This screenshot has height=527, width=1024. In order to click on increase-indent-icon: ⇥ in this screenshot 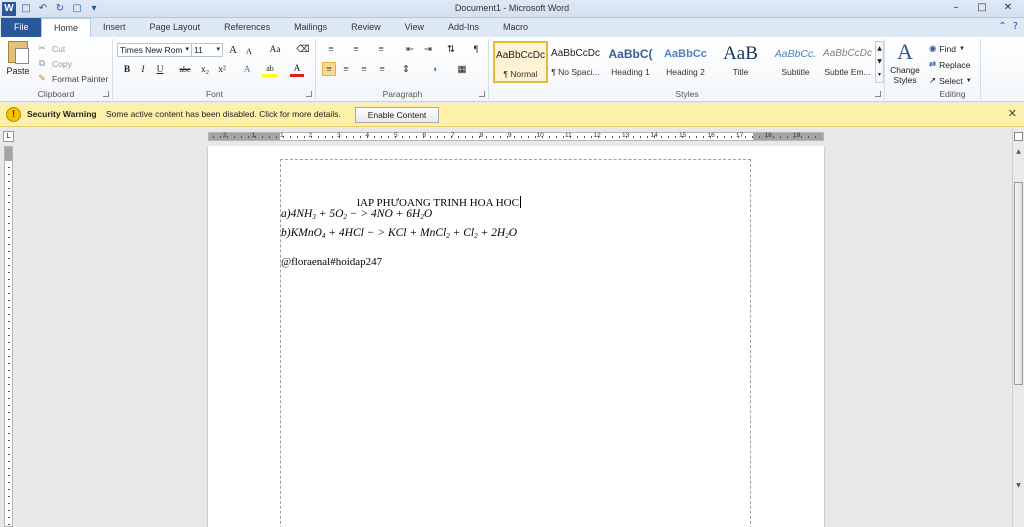, I will do `click(428, 50)`.